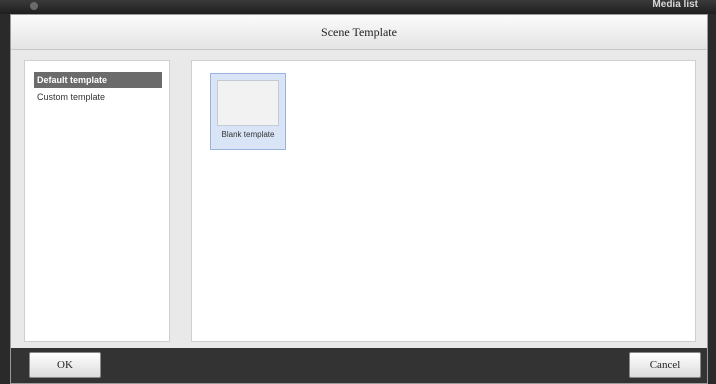 The width and height of the screenshot is (716, 384). Describe the element at coordinates (97, 201) in the screenshot. I see `template-category-list: Default template Custom template` at that location.